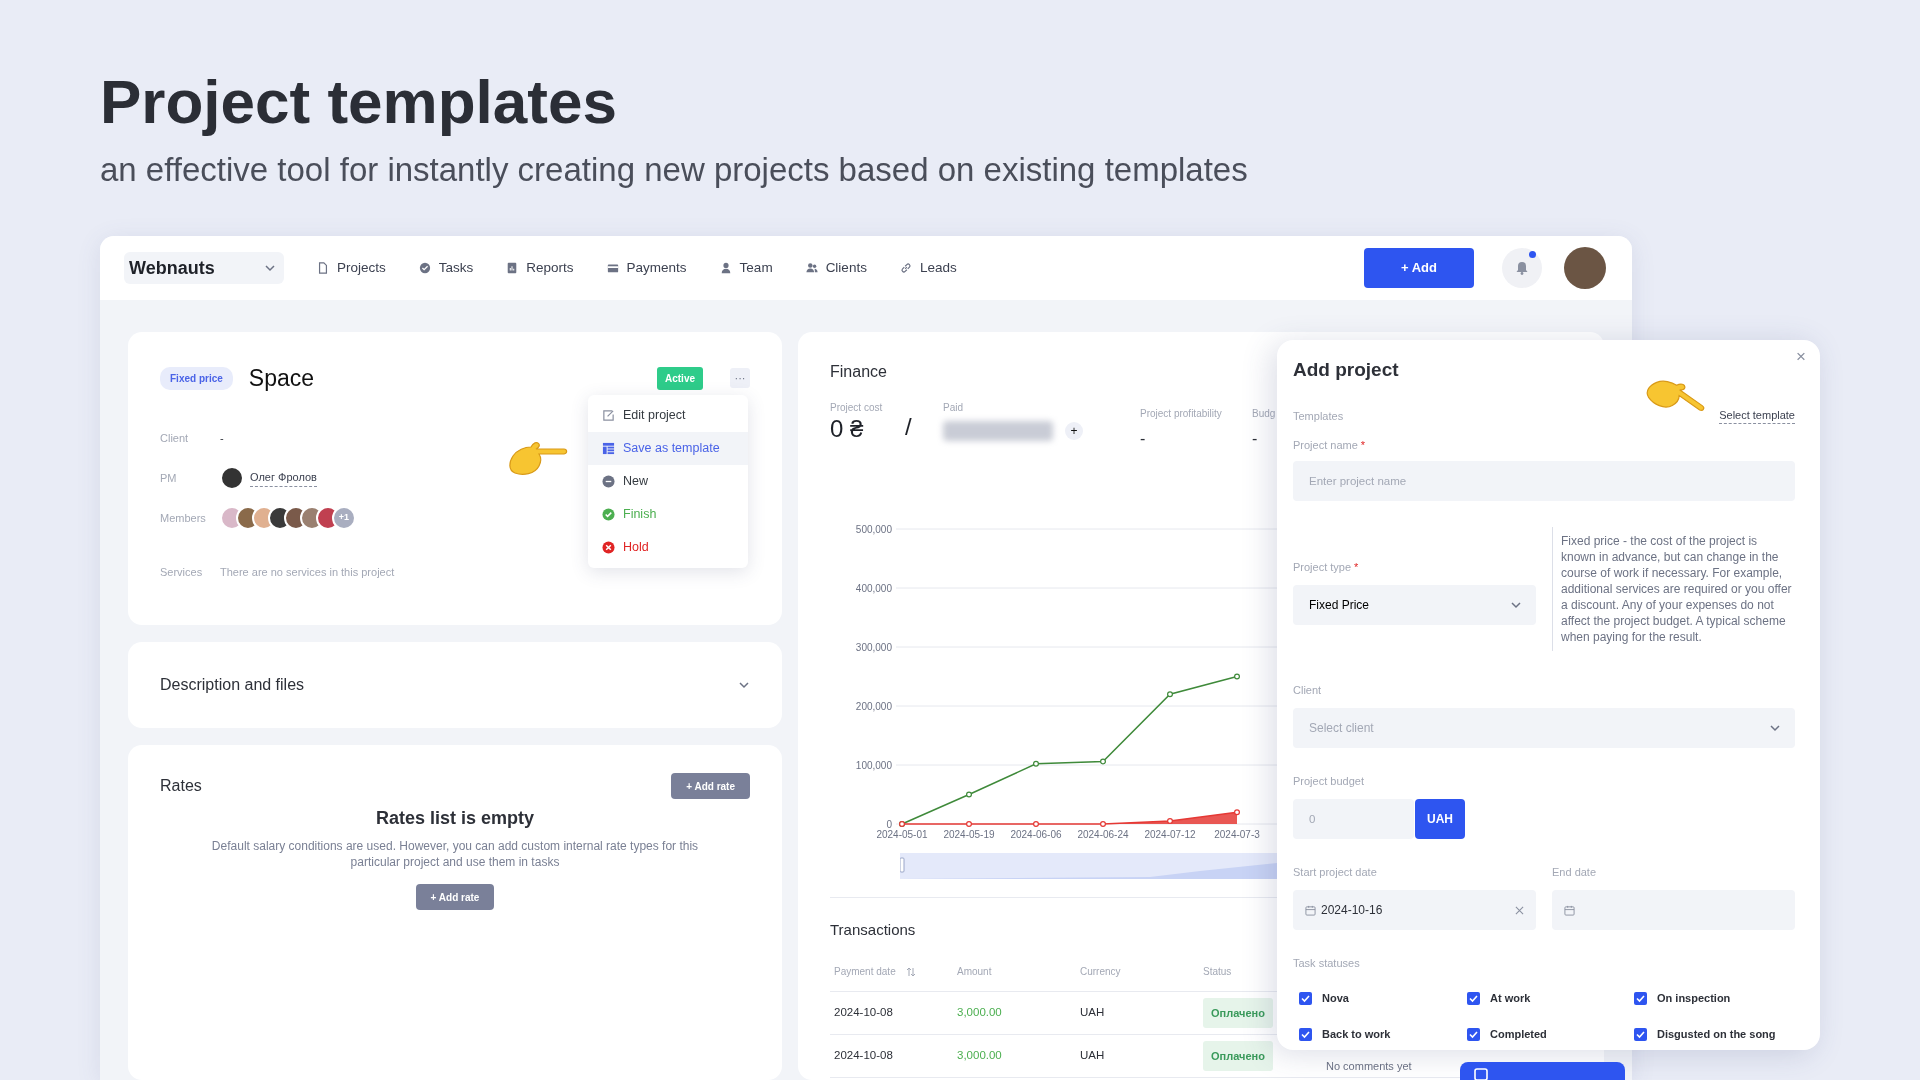  Describe the element at coordinates (969, 834) in the screenshot. I see `axis-label: 2024-05-19` at that location.